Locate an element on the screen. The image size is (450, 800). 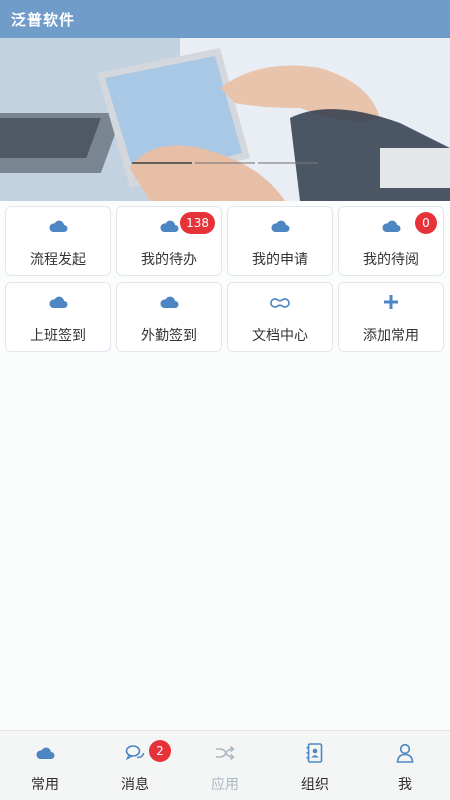
tile-label: 我的待阅 is located at coordinates (391, 260).